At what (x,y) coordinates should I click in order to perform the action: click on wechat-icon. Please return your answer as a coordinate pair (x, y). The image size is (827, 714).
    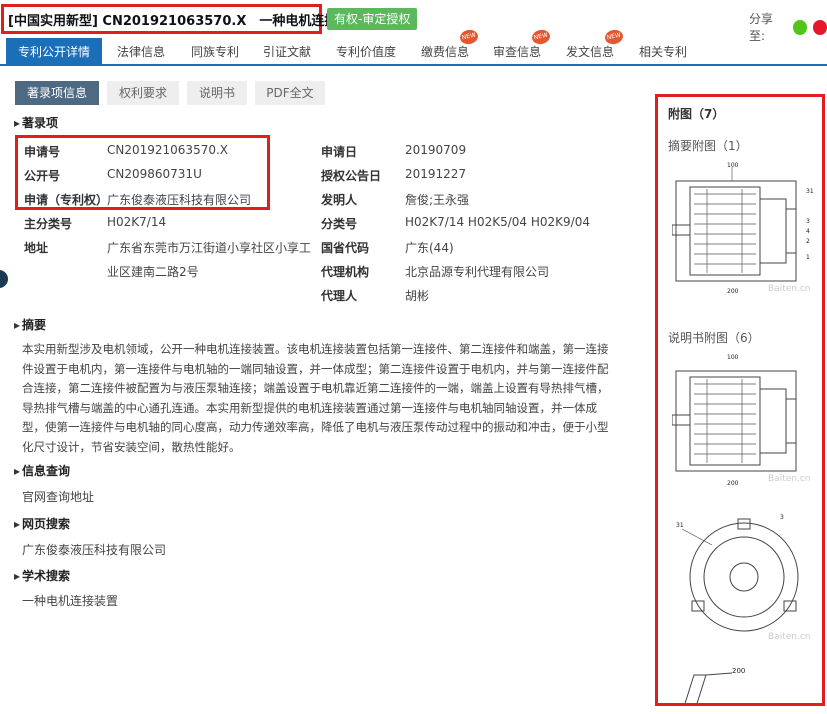
    Looking at the image, I should click on (799, 27).